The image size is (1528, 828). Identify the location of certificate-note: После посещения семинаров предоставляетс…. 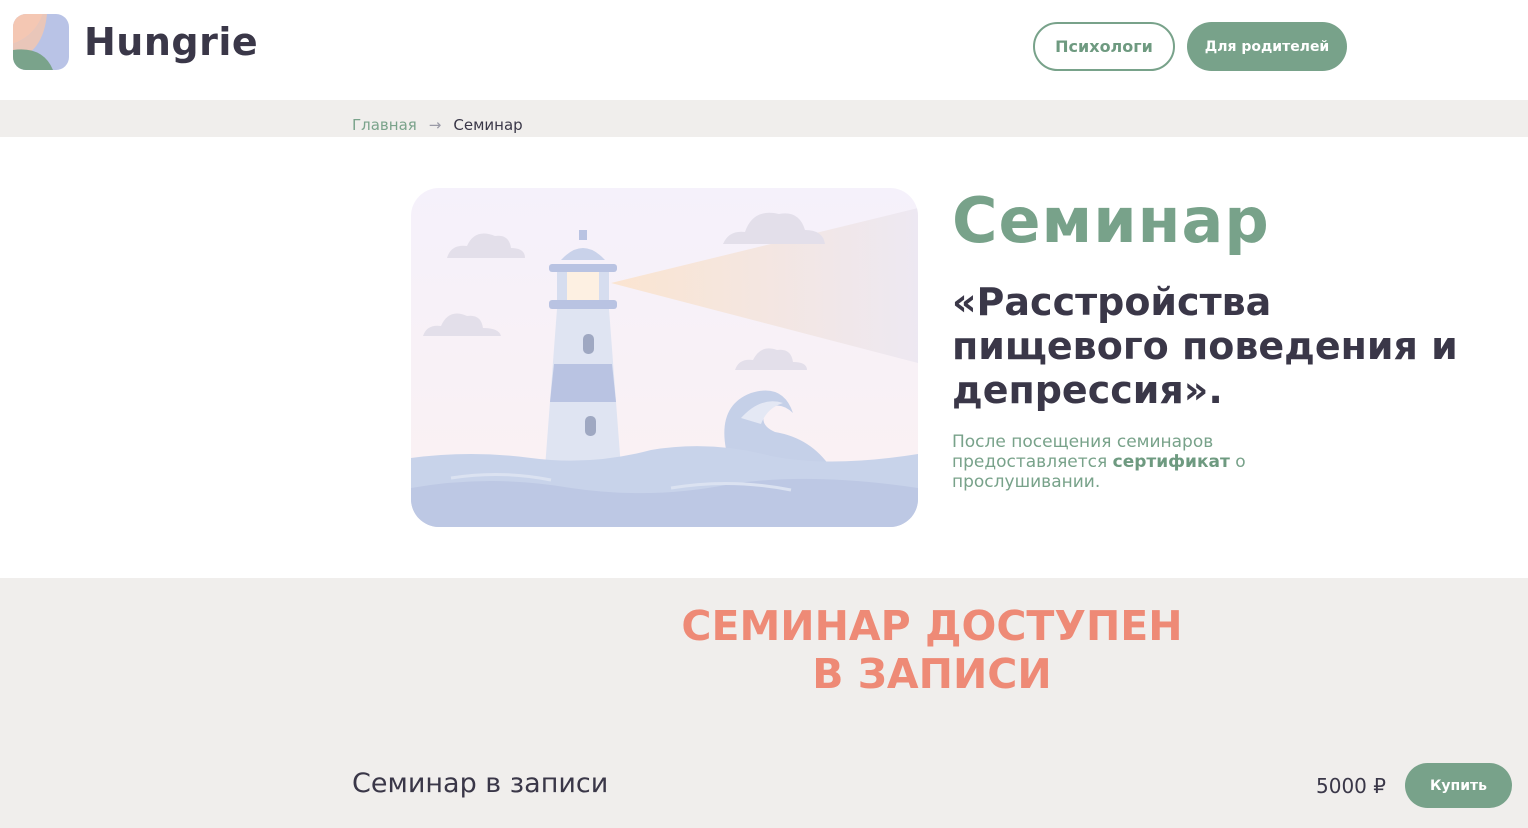
(1112, 462).